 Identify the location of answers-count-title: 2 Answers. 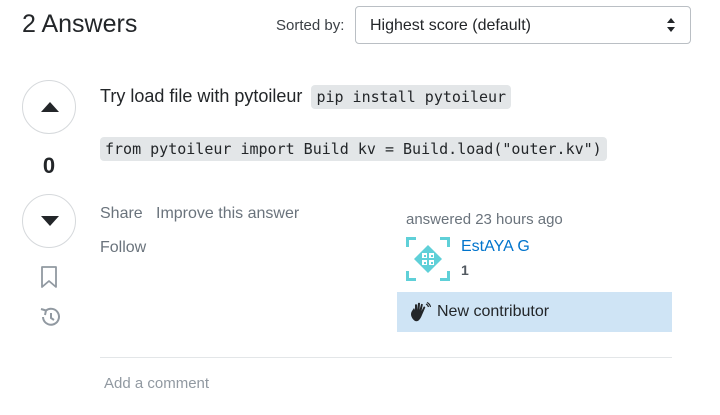
(80, 24).